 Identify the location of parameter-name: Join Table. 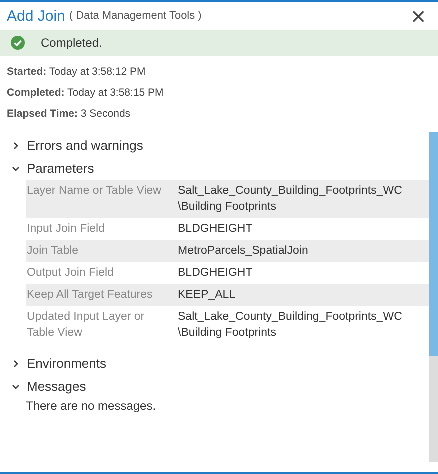
(53, 251).